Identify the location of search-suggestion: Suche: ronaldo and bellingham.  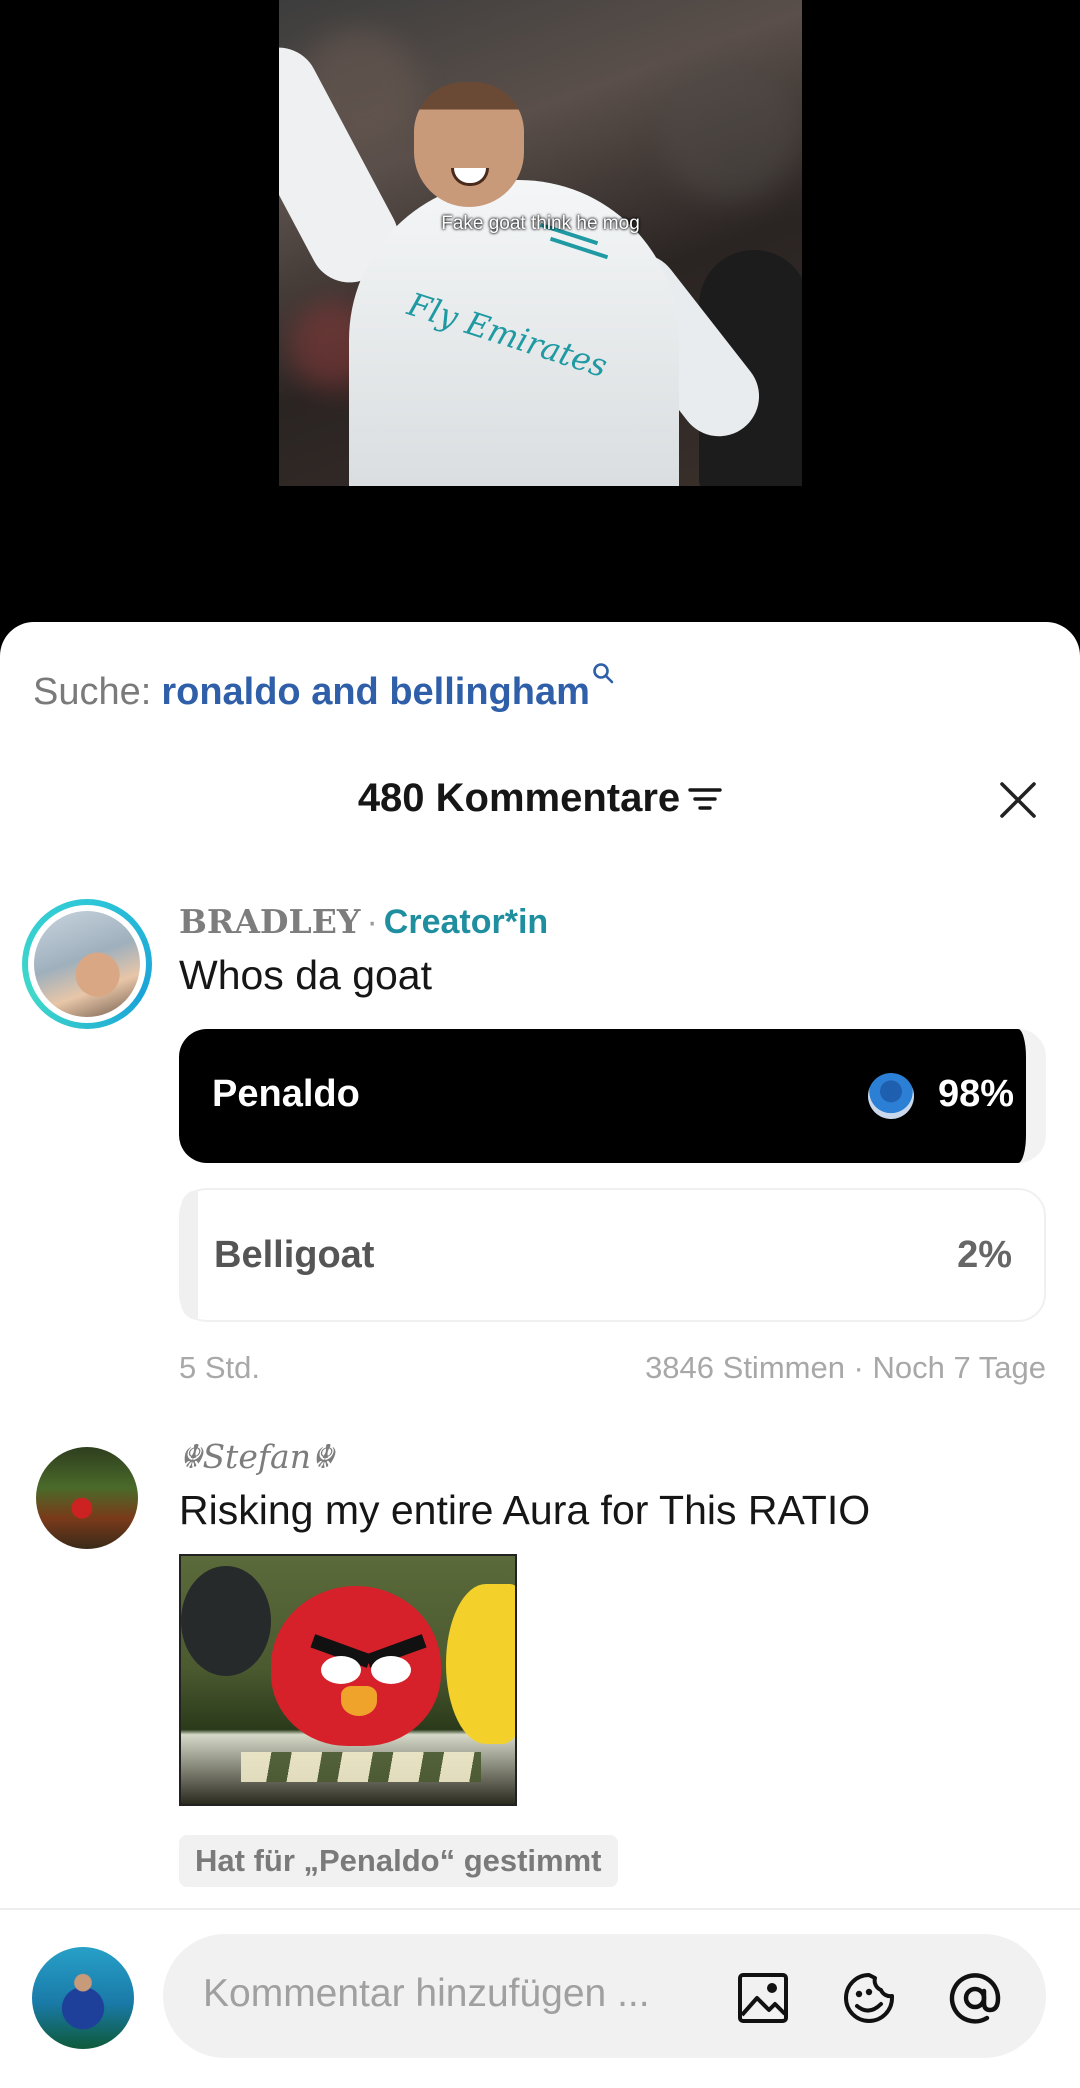
(323, 688).